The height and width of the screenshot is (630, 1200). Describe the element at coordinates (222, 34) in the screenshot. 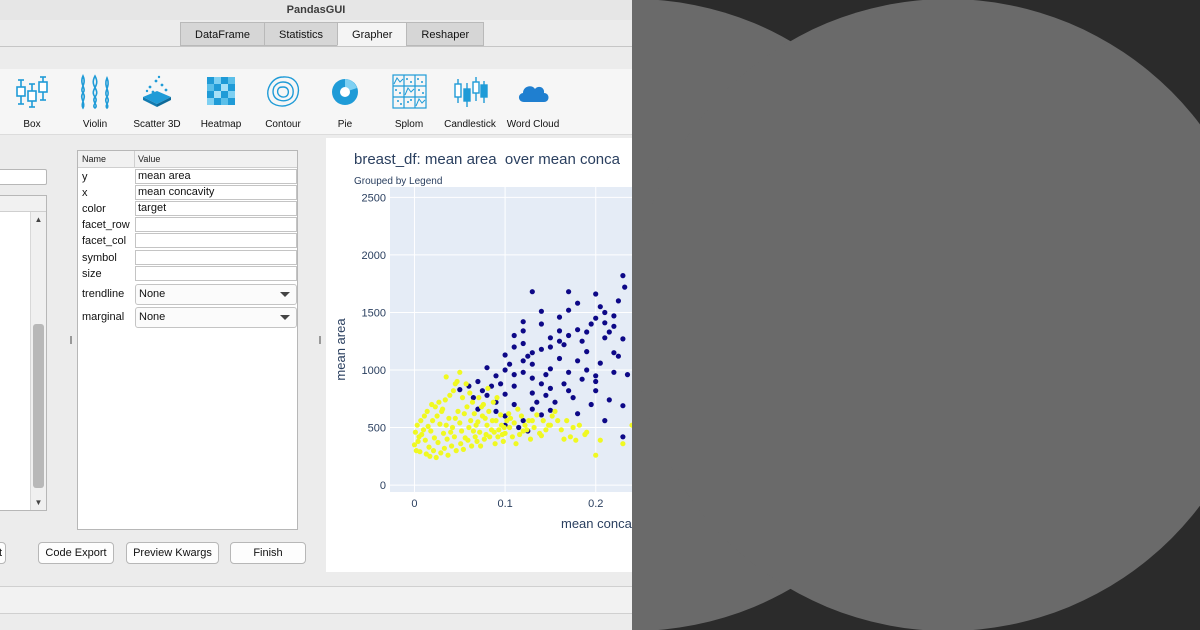

I see `tab-dataframe: DataFrame` at that location.